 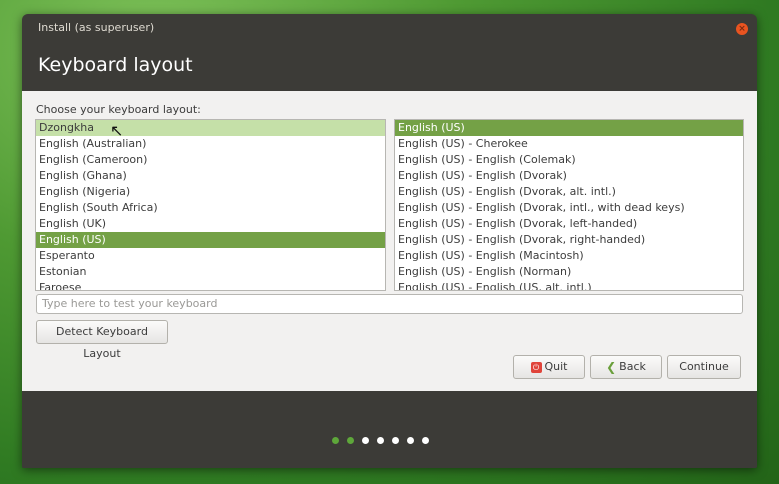 I want to click on list-item: English (US) - English (Norman), so click(x=569, y=272).